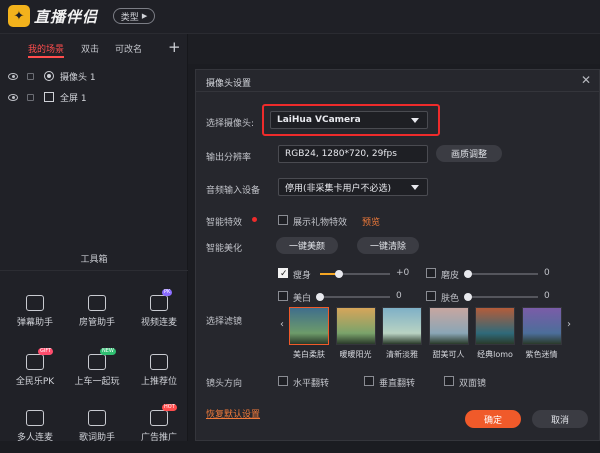  I want to click on ad-icon: HOT, so click(163, 415).